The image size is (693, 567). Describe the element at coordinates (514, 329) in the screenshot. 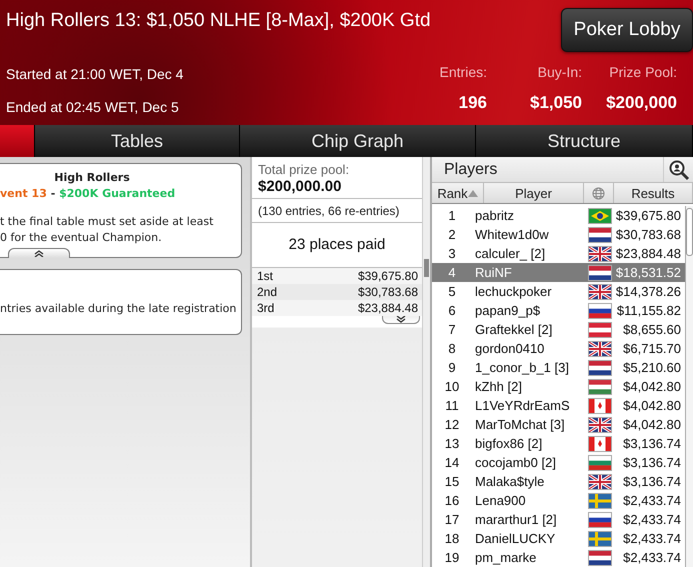

I see `player-name: Graftekkel [2]` at that location.